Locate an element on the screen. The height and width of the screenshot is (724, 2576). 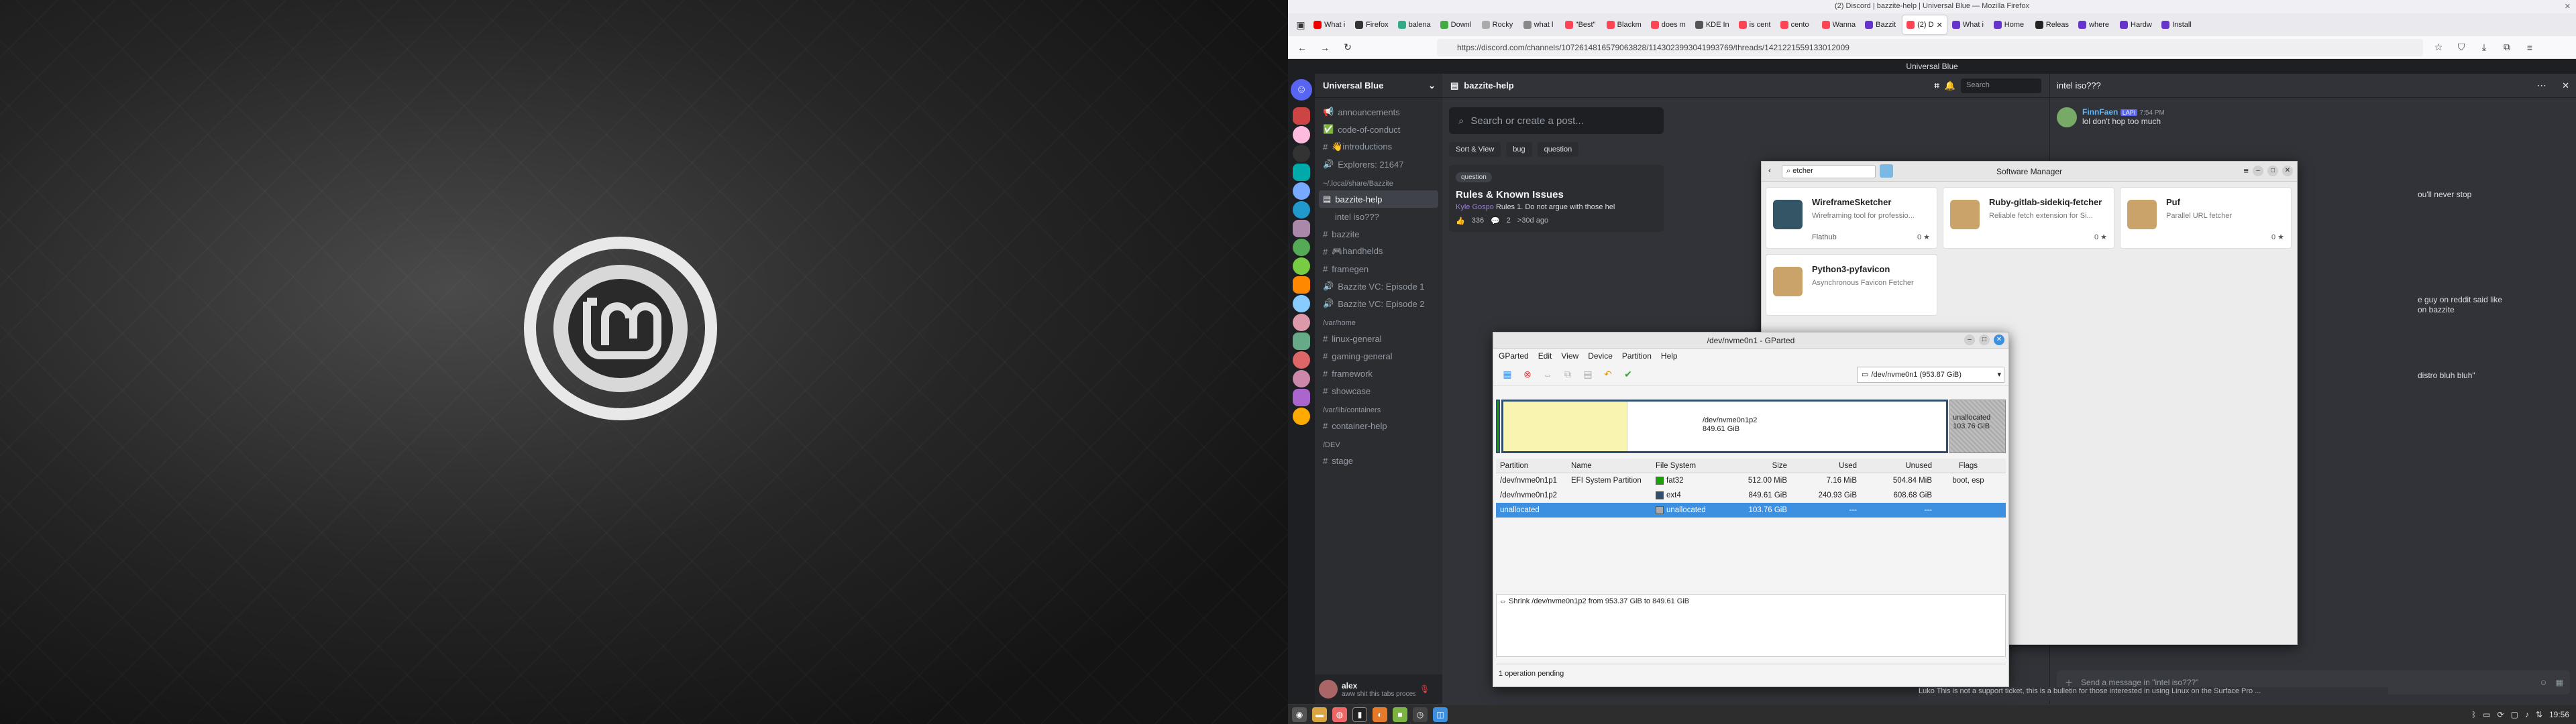
back-icon: ← is located at coordinates (1302, 47).